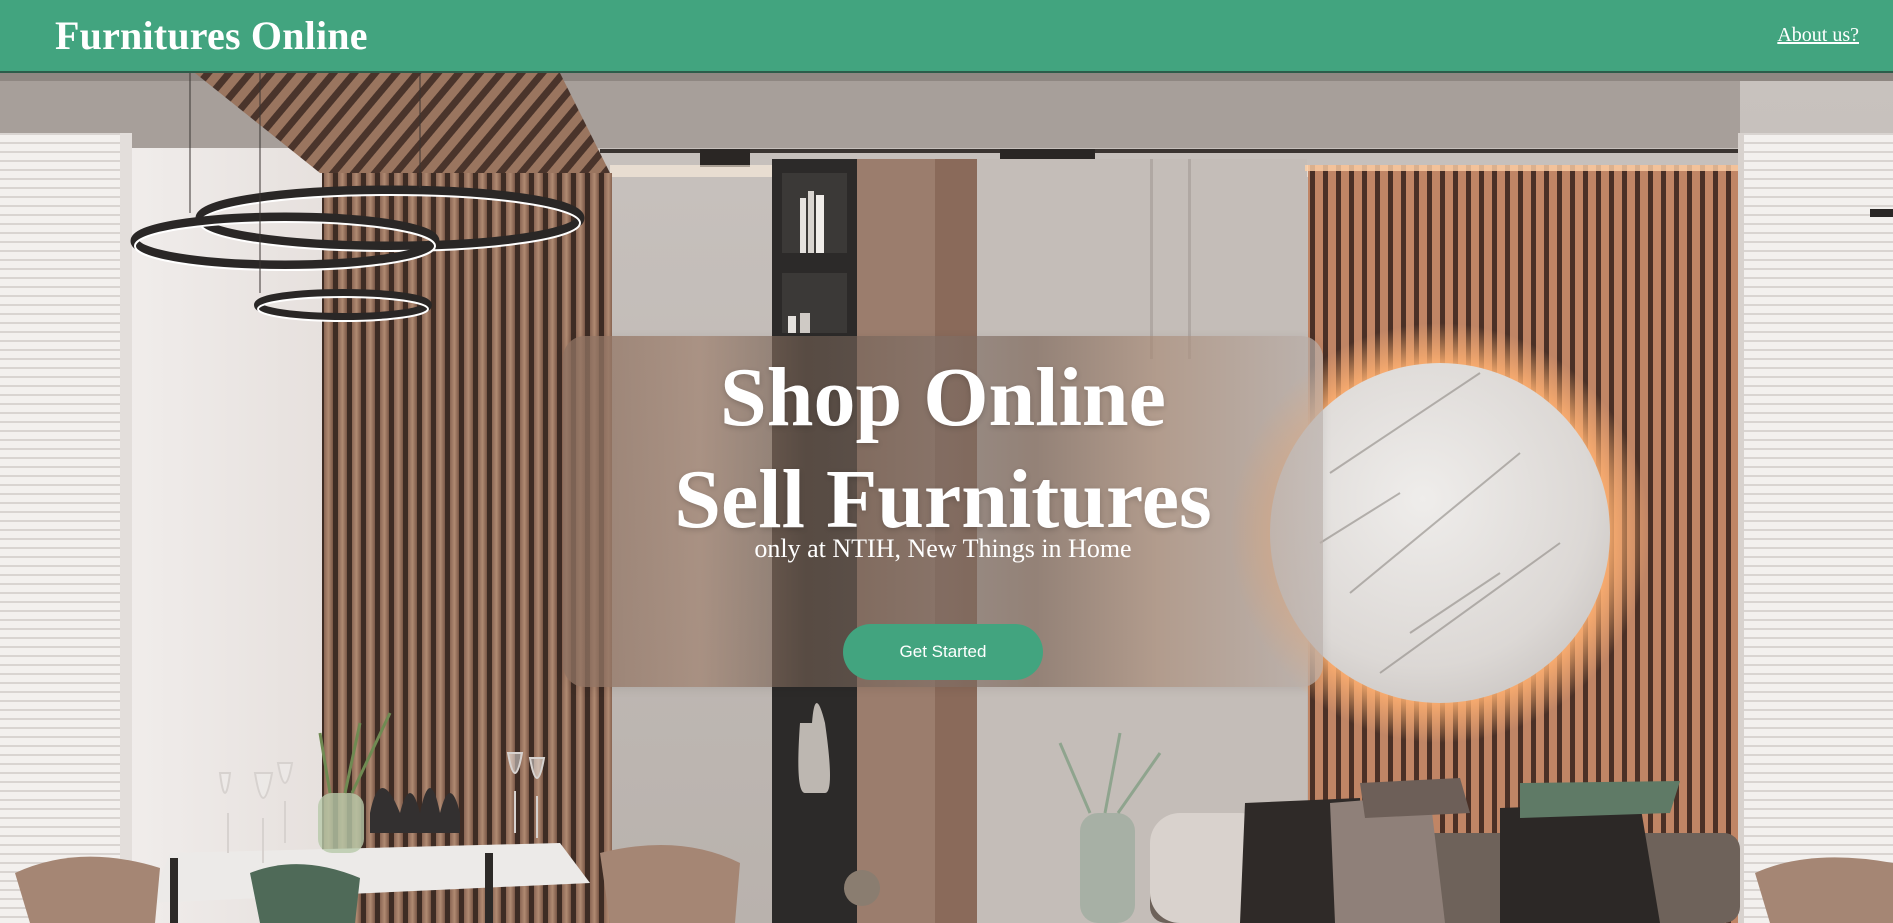 This screenshot has height=923, width=1893. Describe the element at coordinates (943, 652) in the screenshot. I see `get-started-button: Get Started` at that location.